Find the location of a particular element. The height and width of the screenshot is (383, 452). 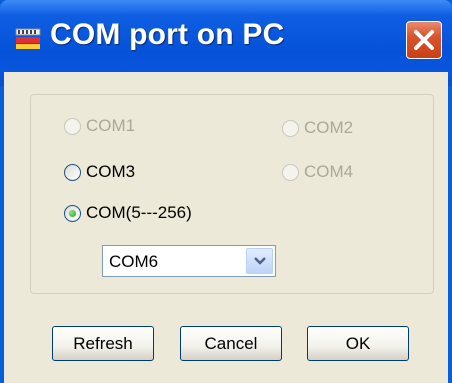

refresh-button: Refresh is located at coordinates (103, 343).